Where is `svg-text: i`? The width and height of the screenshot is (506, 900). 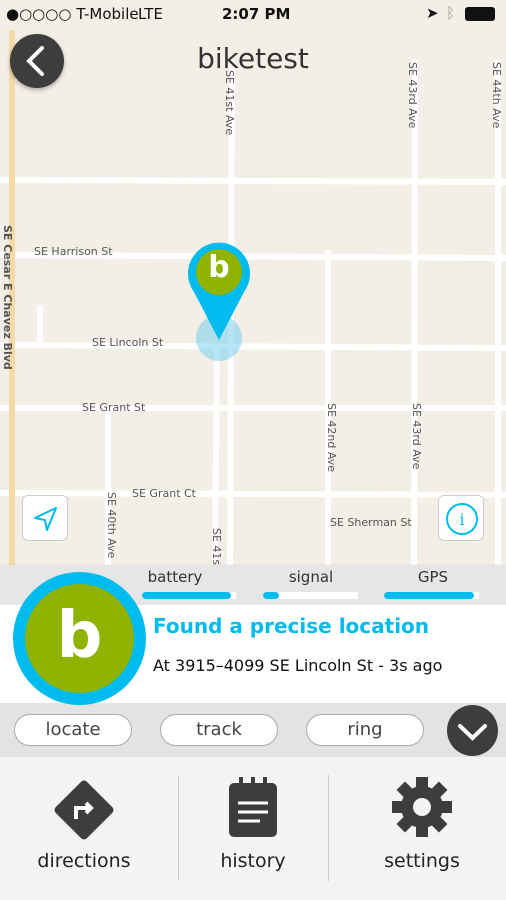 svg-text: i is located at coordinates (461, 519).